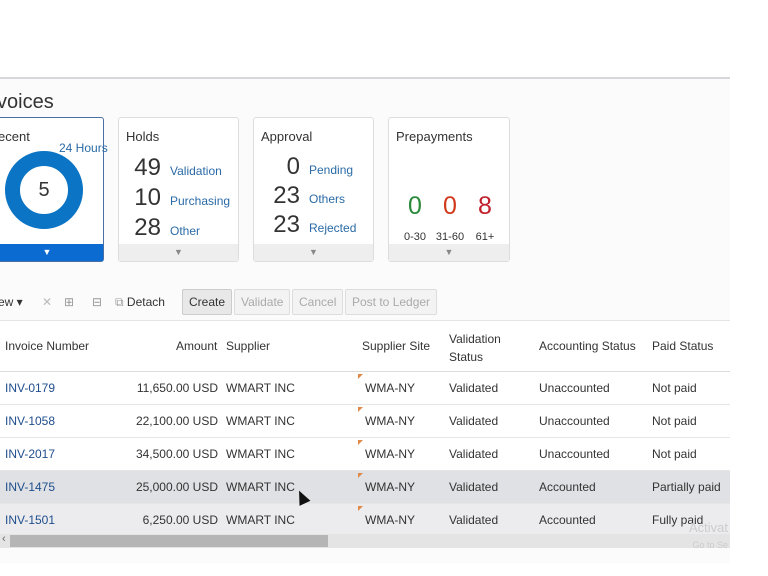 The image size is (768, 576). I want to click on prepay-label: 0-30, so click(415, 237).